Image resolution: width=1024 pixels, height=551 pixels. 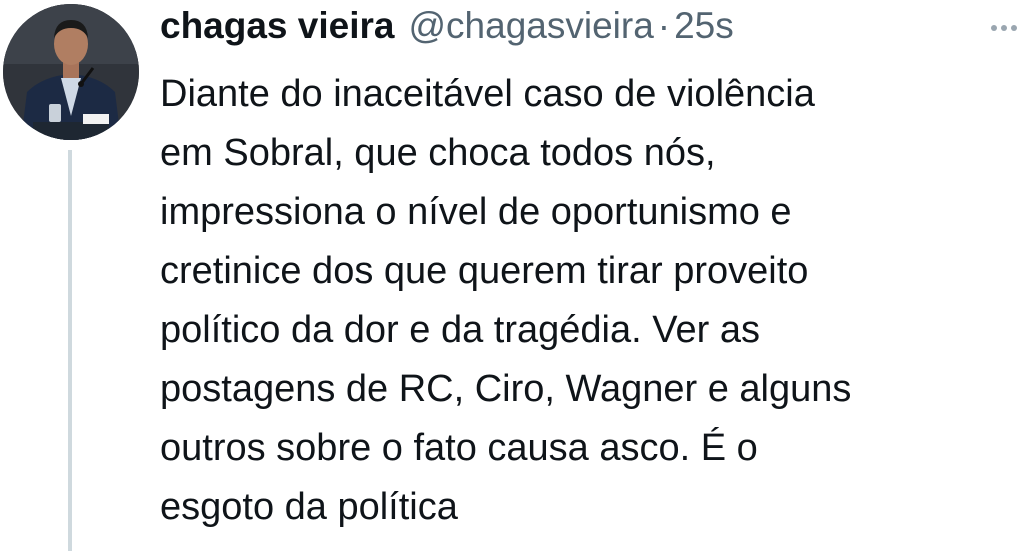 I want to click on display-name: chagas vieira, so click(x=277, y=26).